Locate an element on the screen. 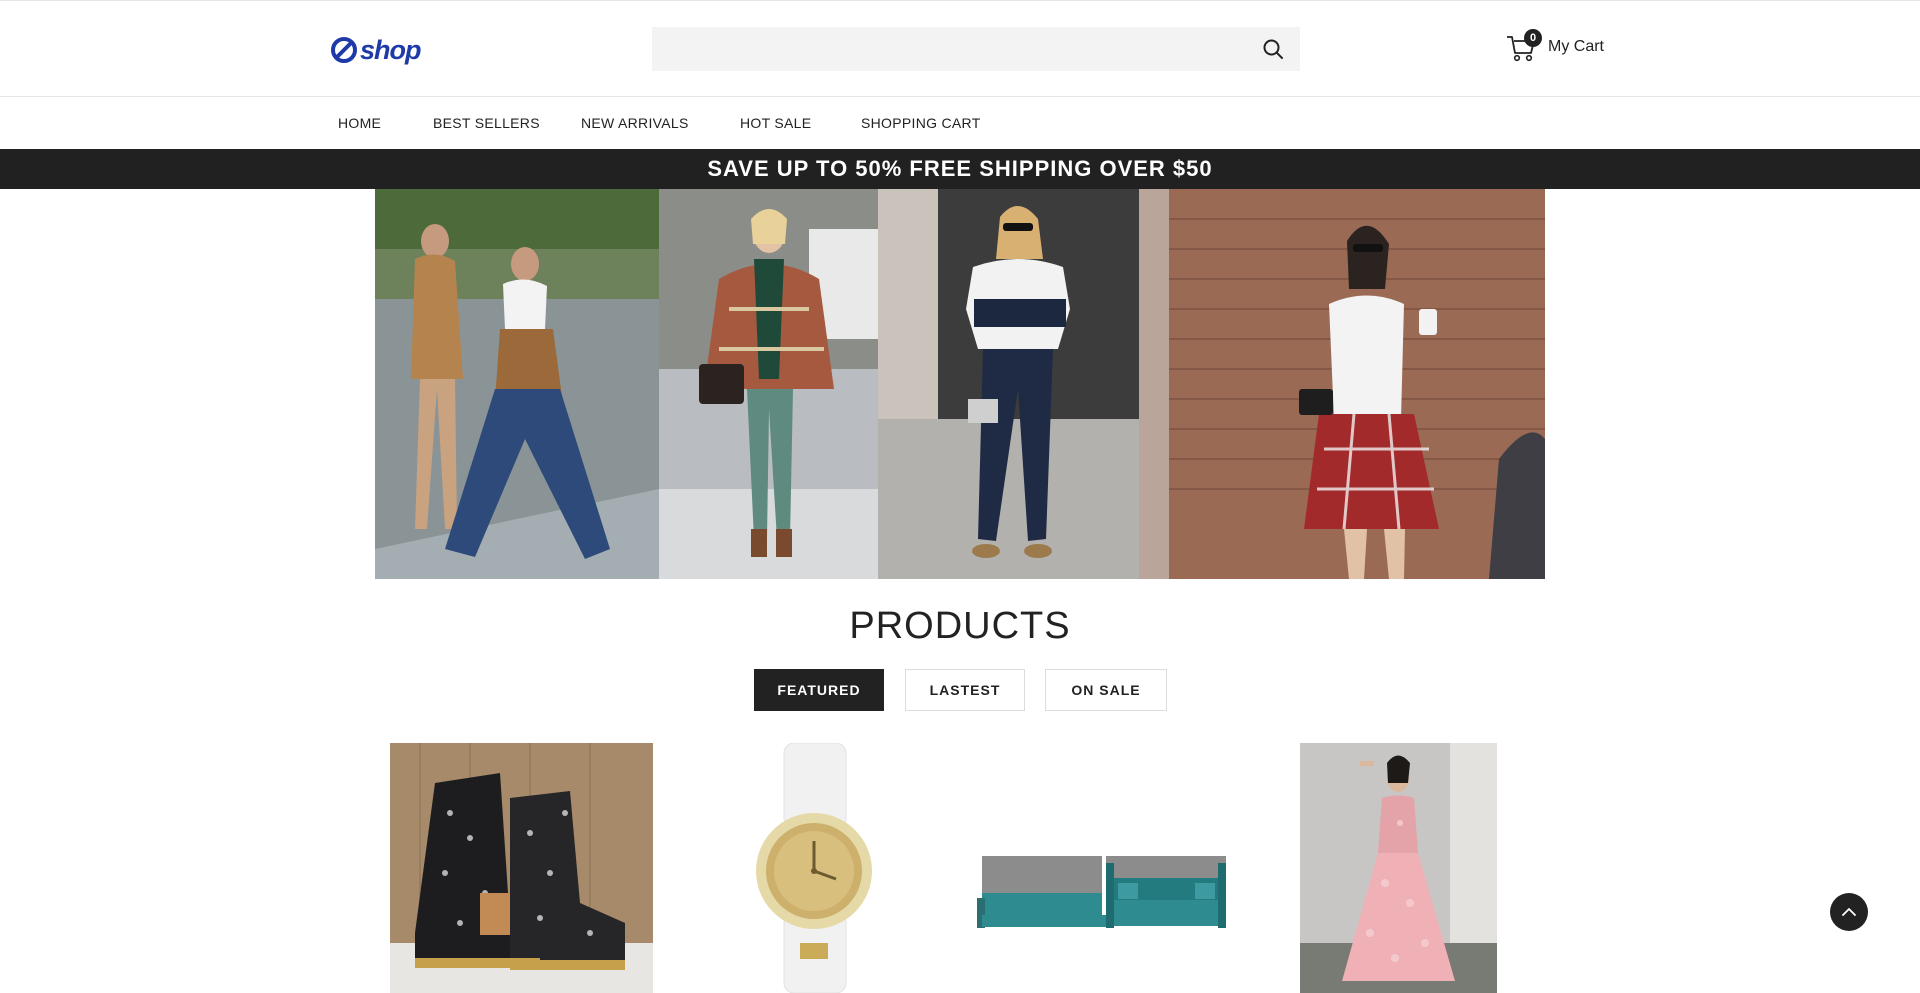 This screenshot has width=1920, height=993. site-logo: shop is located at coordinates (375, 50).